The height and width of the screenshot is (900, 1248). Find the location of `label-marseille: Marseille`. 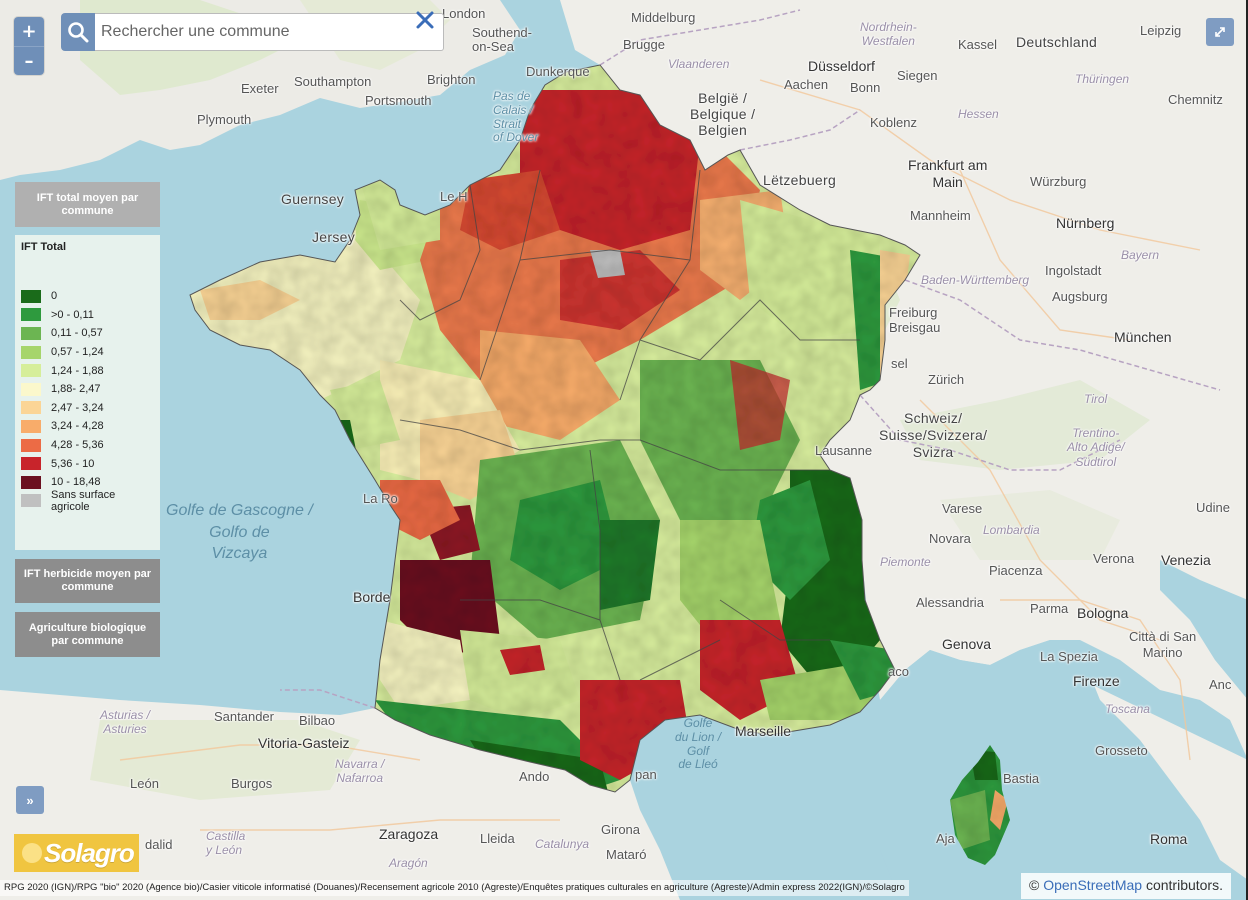

label-marseille: Marseille is located at coordinates (763, 731).